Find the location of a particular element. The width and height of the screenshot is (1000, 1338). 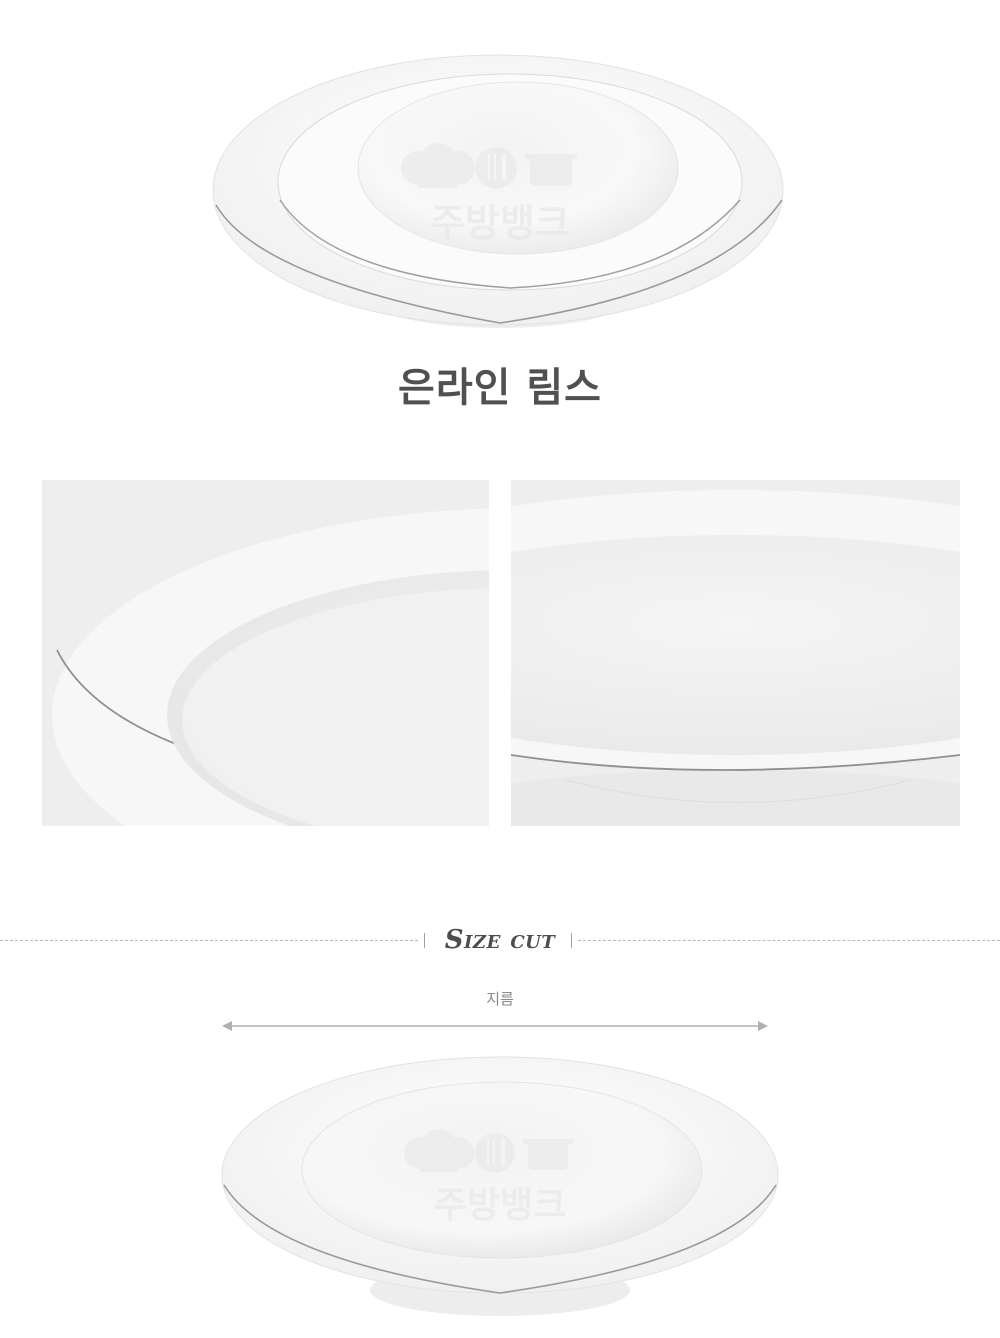

size-reference-plate-image: 주방뱅크 is located at coordinates (500, 1186).